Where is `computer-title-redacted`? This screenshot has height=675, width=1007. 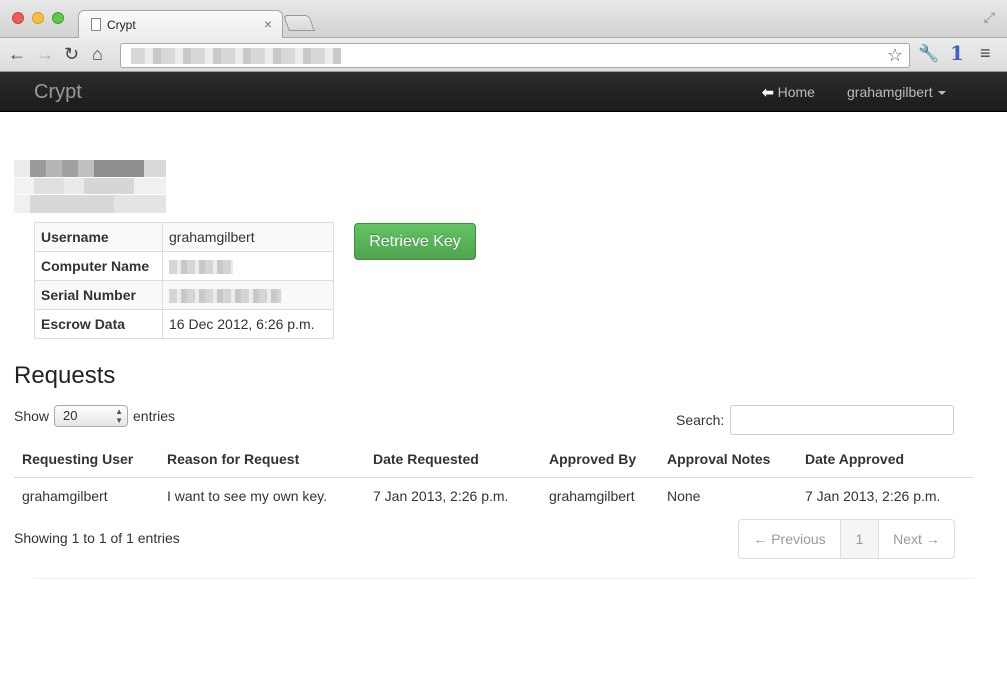 computer-title-redacted is located at coordinates (90, 179).